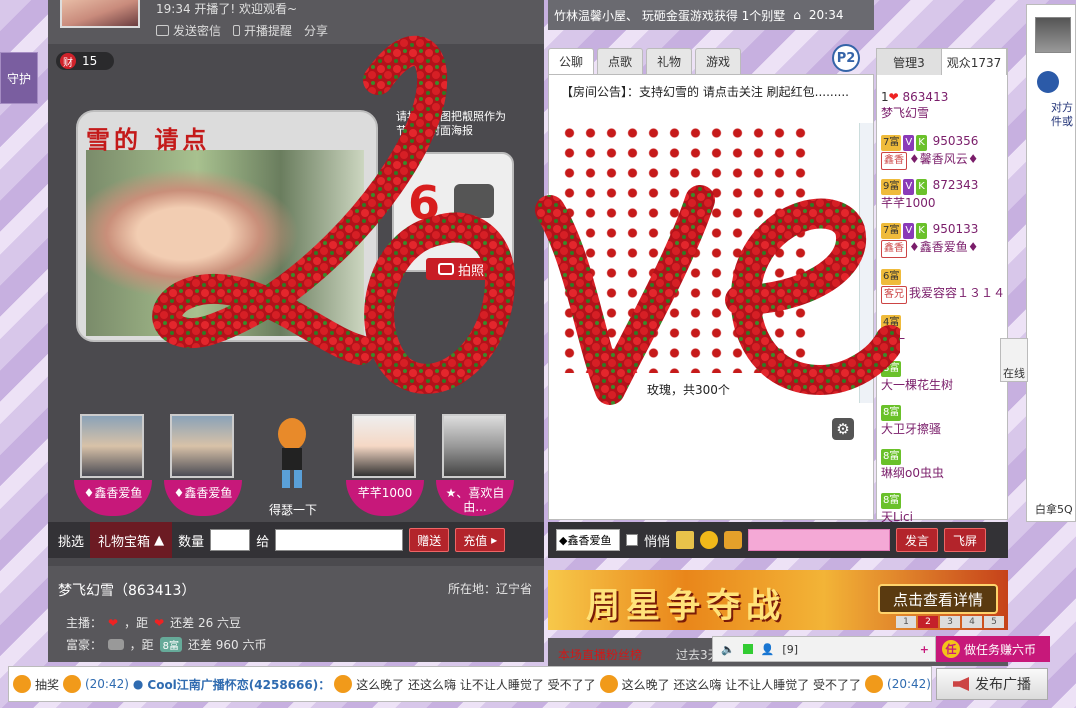  What do you see at coordinates (339, 540) in the screenshot?
I see `recipient-input` at bounding box center [339, 540].